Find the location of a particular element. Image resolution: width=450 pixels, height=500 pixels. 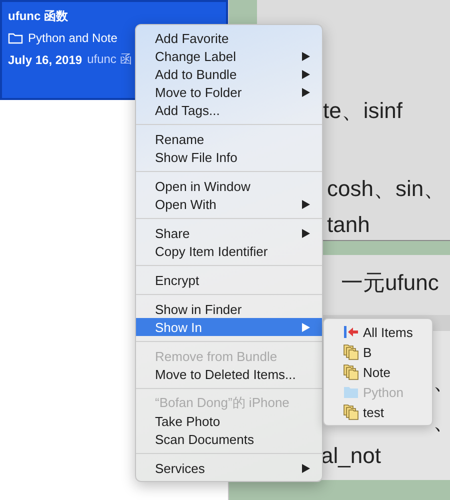

menu-item: Encrypt is located at coordinates (229, 280).